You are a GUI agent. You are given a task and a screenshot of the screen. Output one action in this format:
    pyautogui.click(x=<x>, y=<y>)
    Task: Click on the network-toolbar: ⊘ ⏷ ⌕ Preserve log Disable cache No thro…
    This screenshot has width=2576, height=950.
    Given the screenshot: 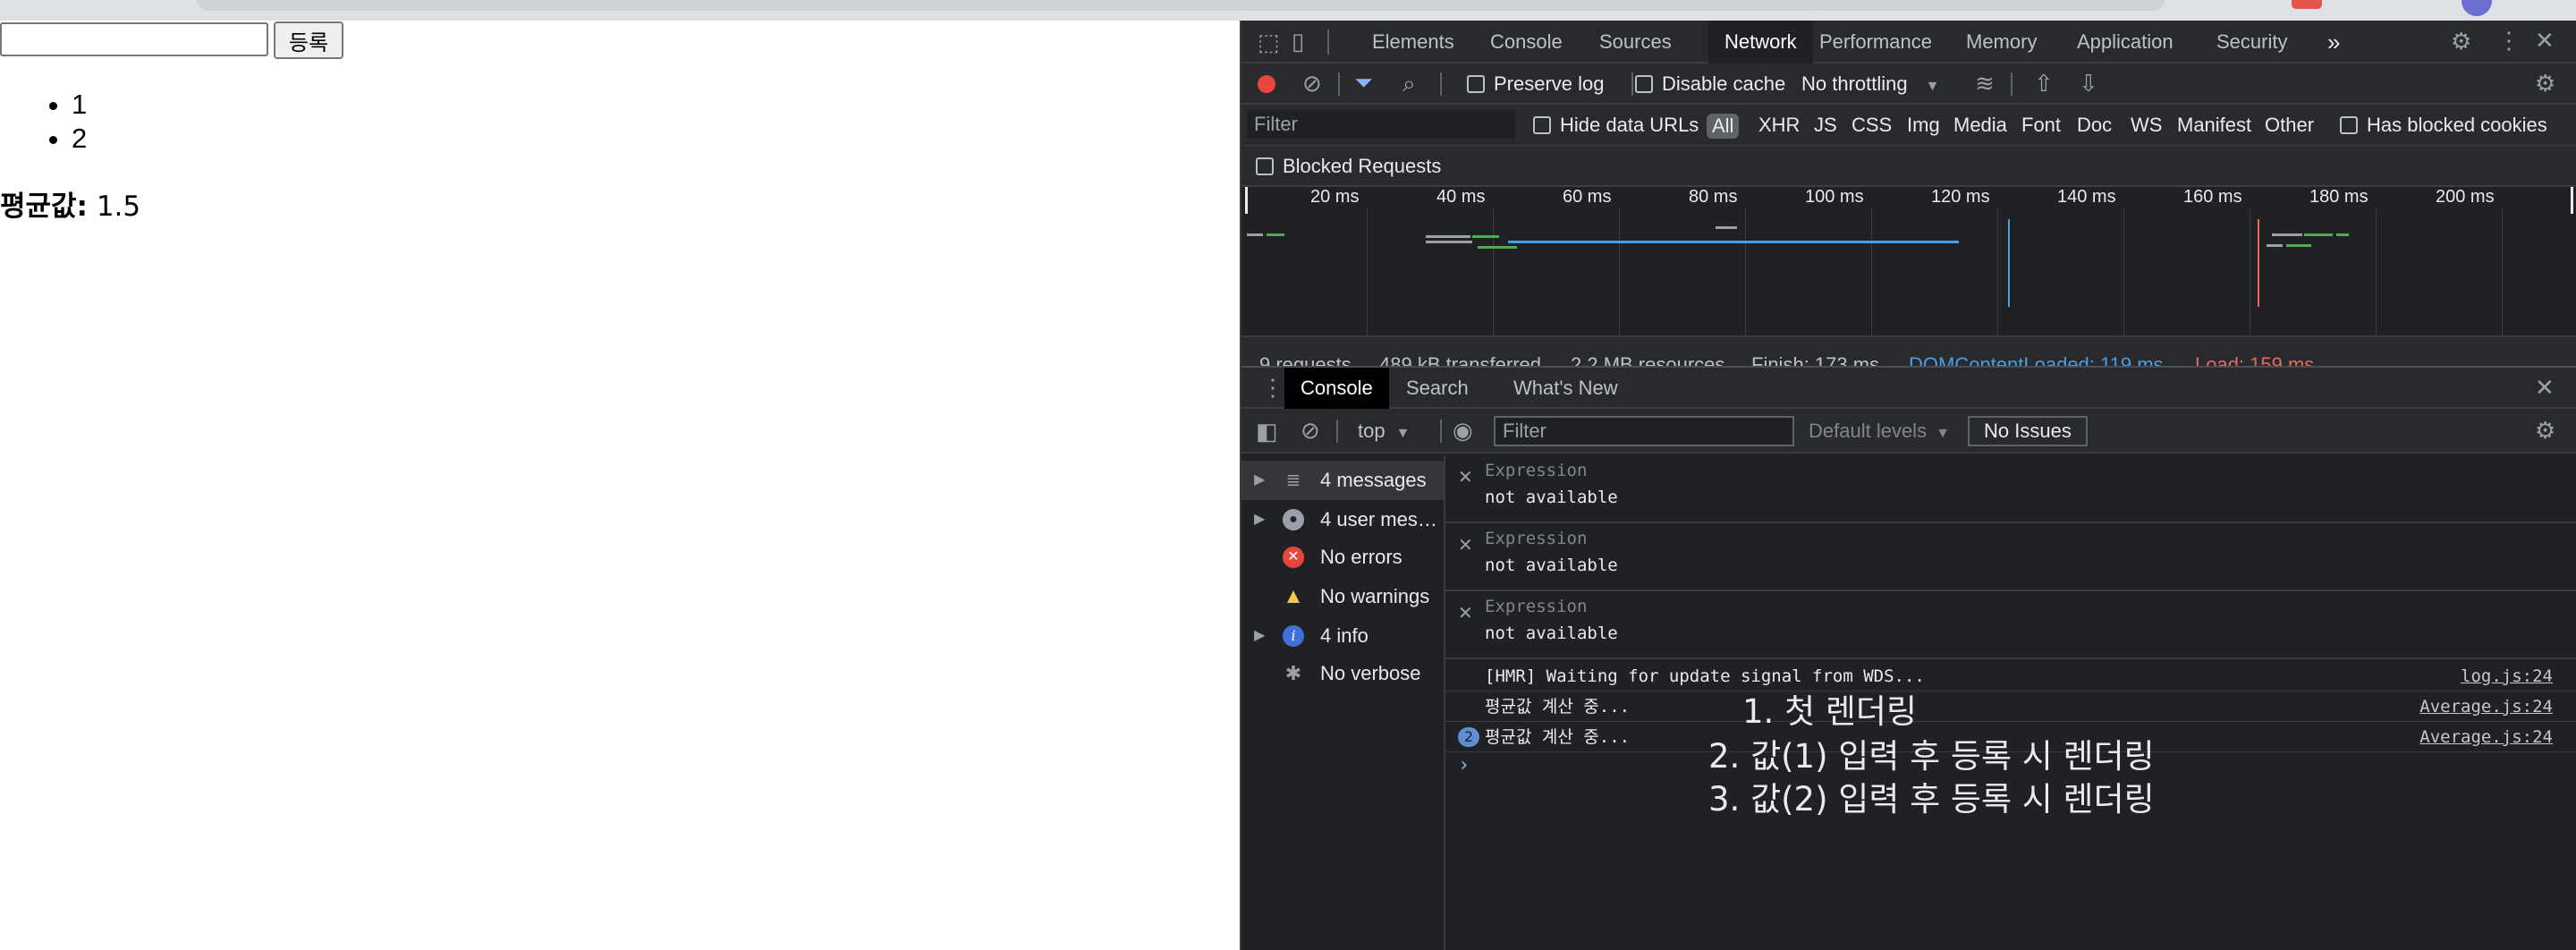 What is the action you would take?
    pyautogui.click(x=1908, y=84)
    